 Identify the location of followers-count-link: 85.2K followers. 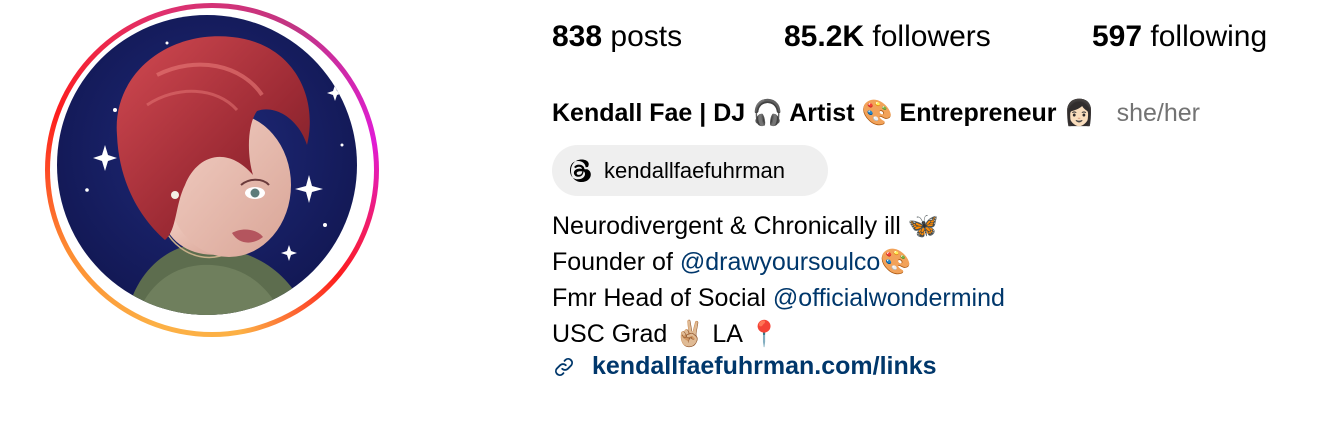
(887, 37).